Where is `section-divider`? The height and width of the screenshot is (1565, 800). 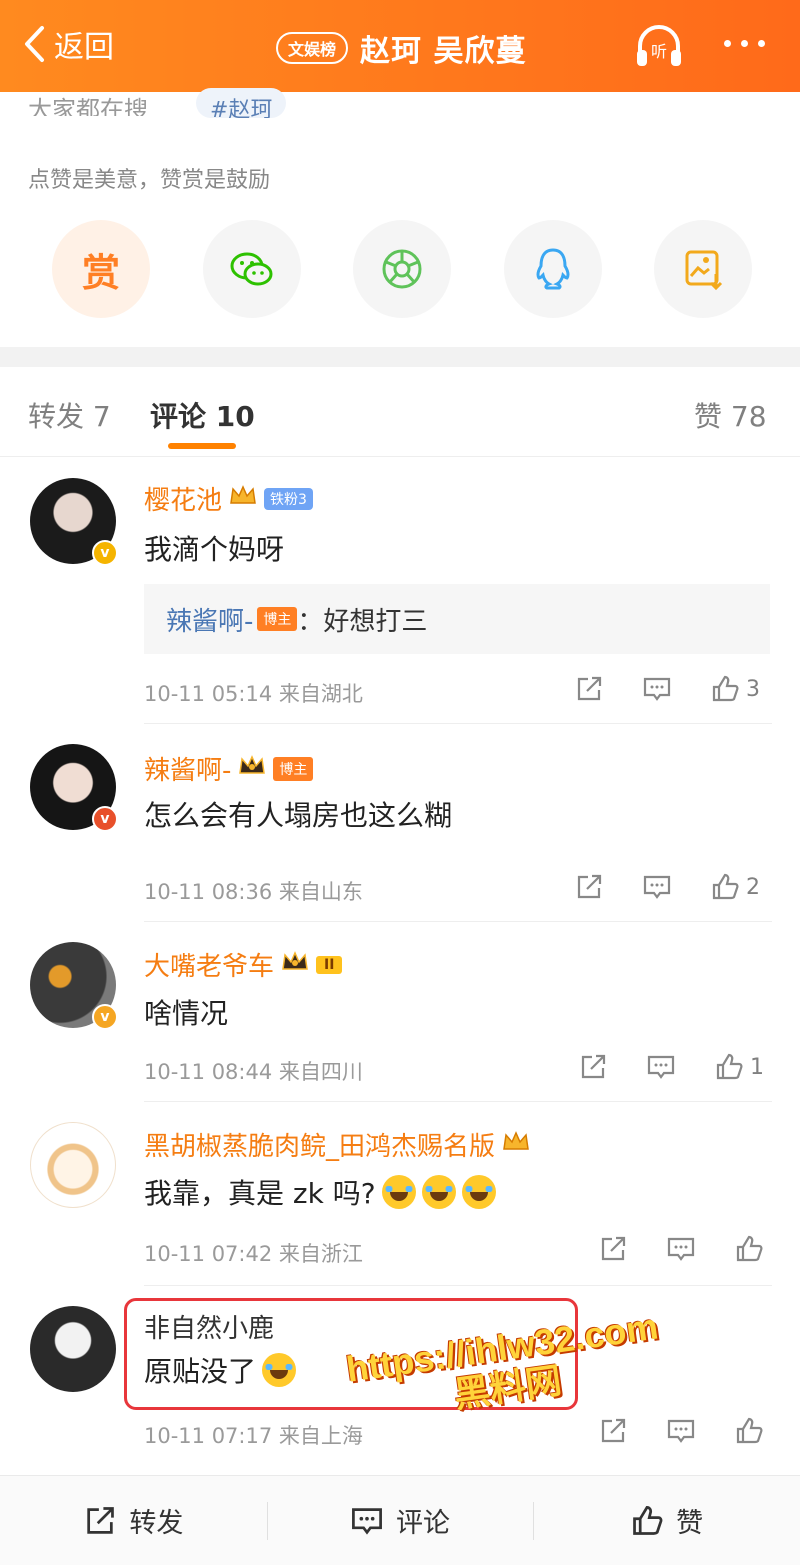
section-divider is located at coordinates (400, 357).